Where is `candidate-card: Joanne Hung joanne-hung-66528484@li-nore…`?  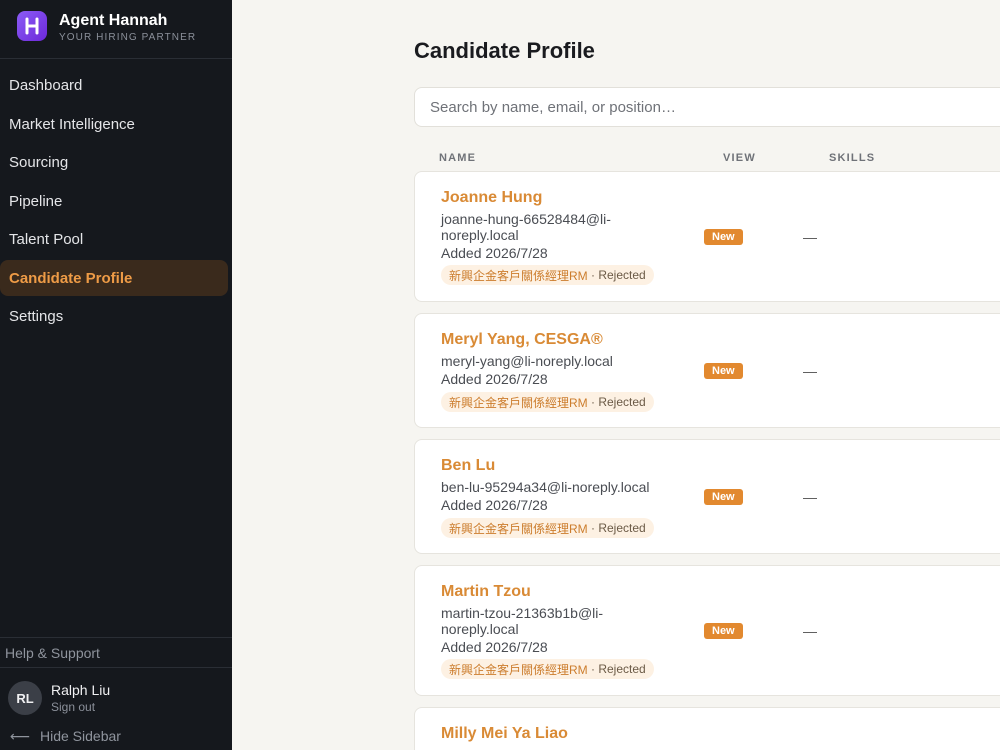 candidate-card: Joanne Hung joanne-hung-66528484@li-nore… is located at coordinates (707, 236).